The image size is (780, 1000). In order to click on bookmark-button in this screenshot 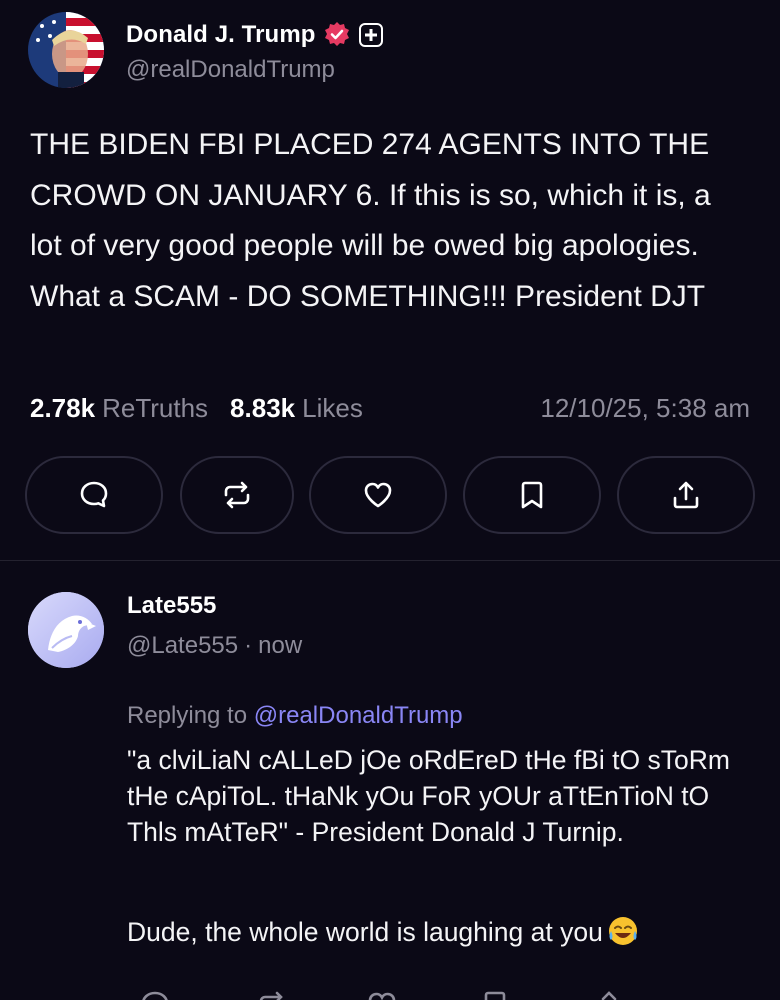, I will do `click(532, 495)`.